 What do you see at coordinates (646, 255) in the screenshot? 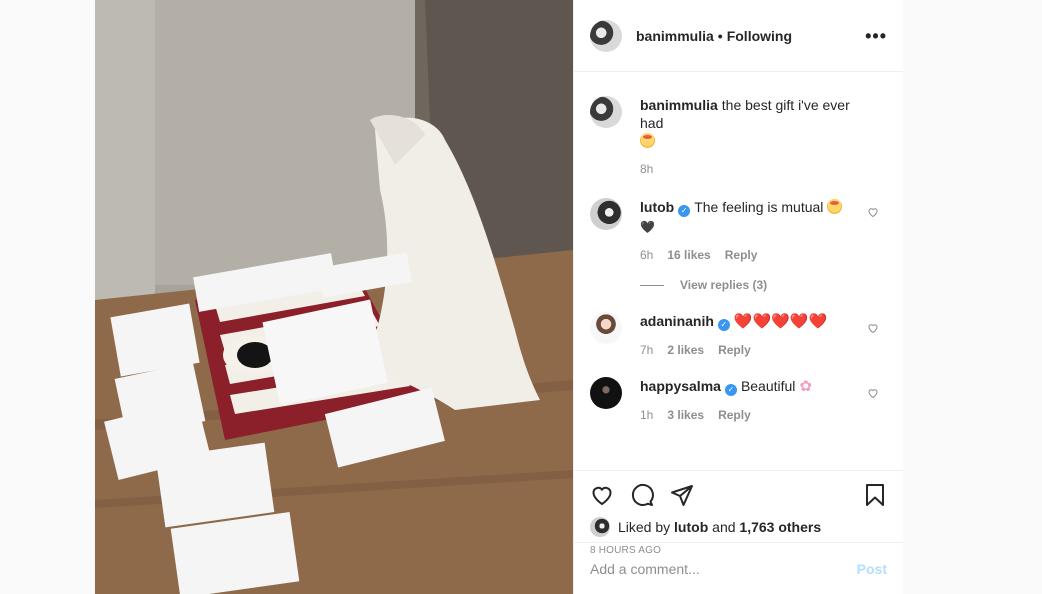
I see `comment-time: 6h` at bounding box center [646, 255].